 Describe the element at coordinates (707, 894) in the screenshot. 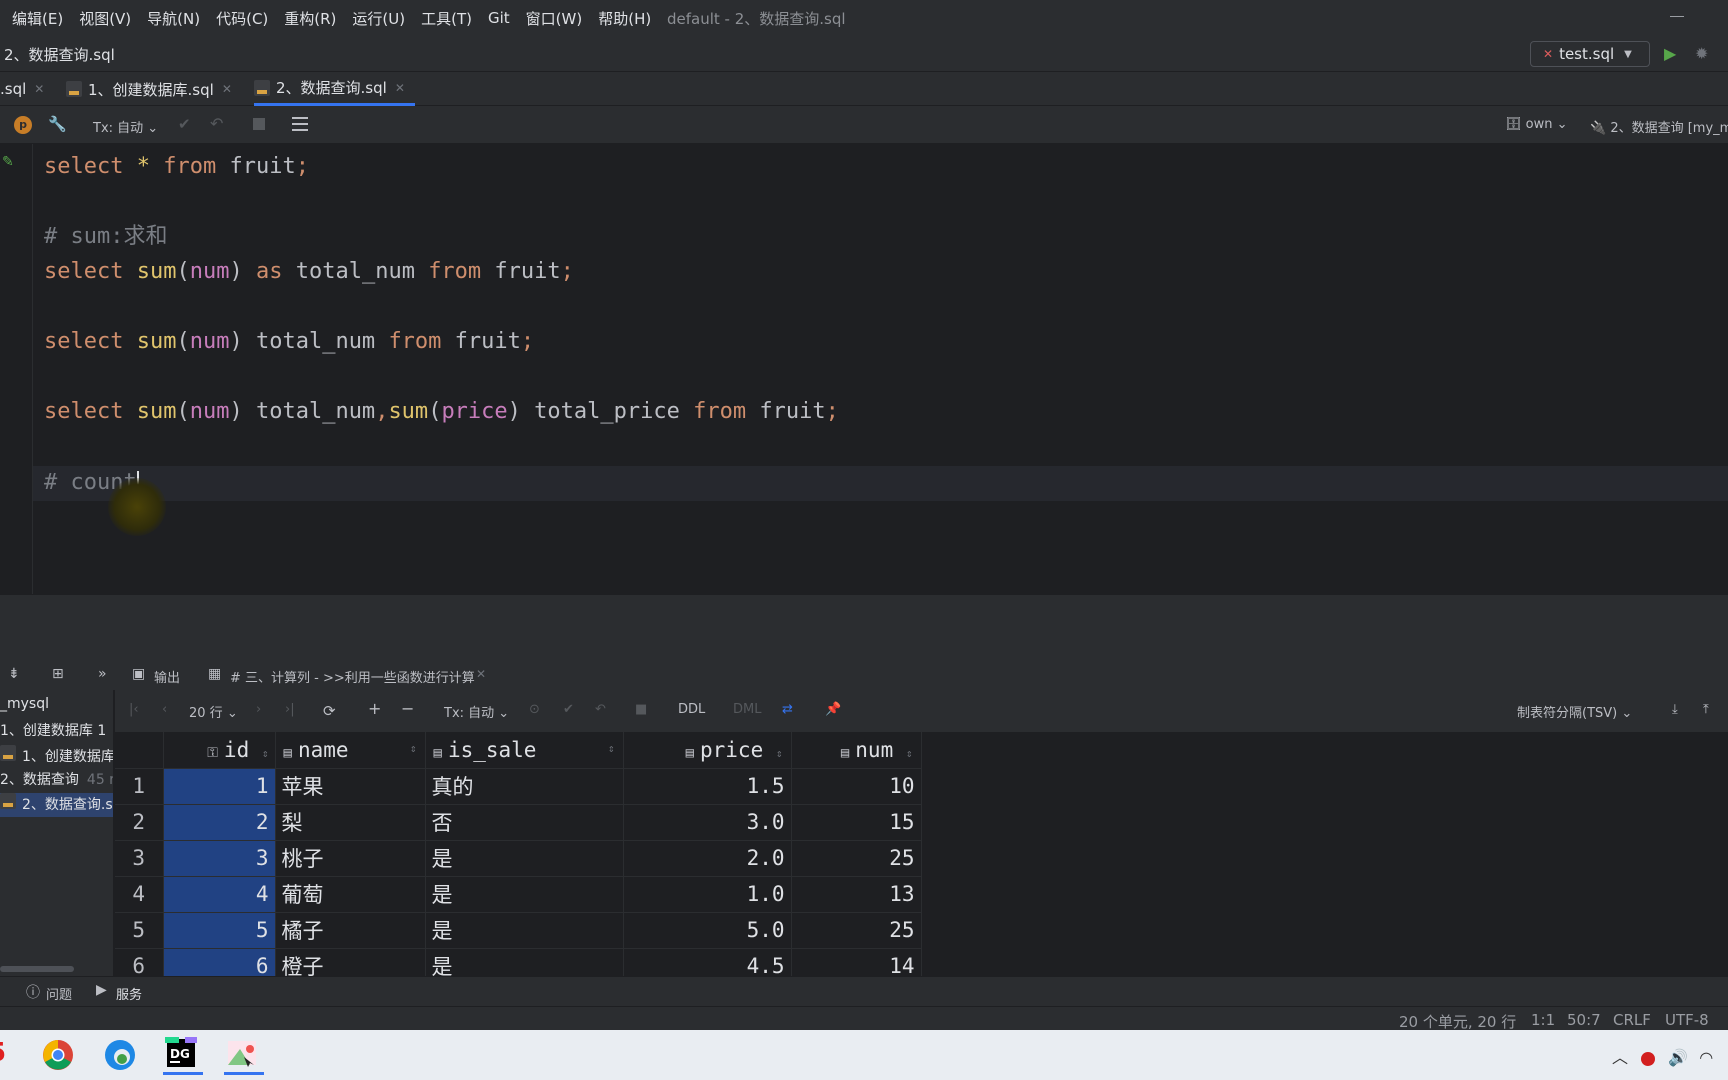

I see `cell-price: 1.0` at that location.